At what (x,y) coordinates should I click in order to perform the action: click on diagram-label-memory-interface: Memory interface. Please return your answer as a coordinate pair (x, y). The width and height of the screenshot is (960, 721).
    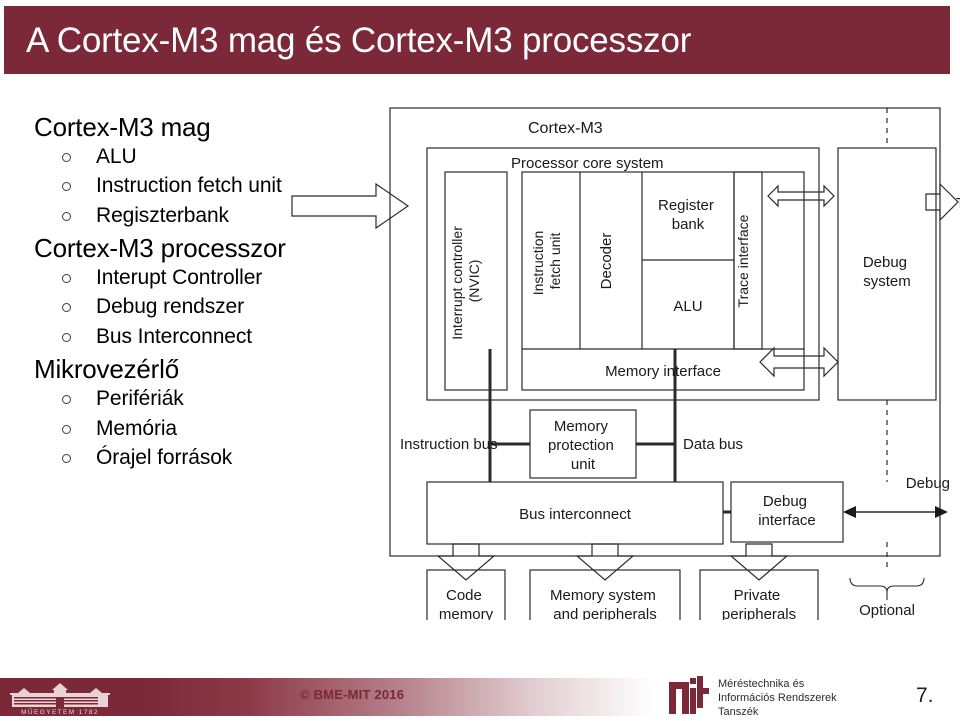
    Looking at the image, I should click on (663, 371).